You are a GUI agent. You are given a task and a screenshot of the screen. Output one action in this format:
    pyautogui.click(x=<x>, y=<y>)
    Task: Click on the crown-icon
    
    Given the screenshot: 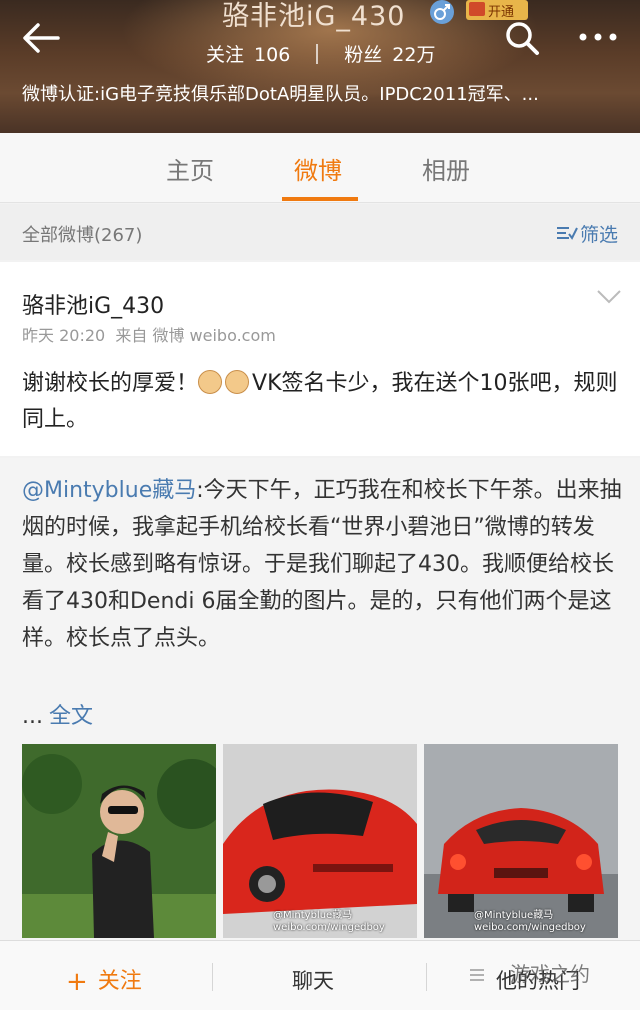 What is the action you would take?
    pyautogui.click(x=477, y=9)
    